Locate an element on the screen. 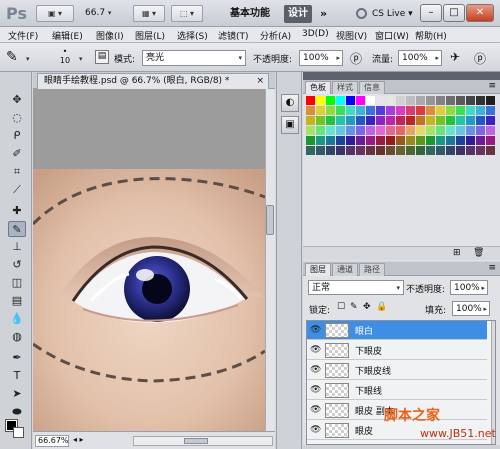 The image size is (500, 449). menu-help: 帮助(H) is located at coordinates (431, 35).